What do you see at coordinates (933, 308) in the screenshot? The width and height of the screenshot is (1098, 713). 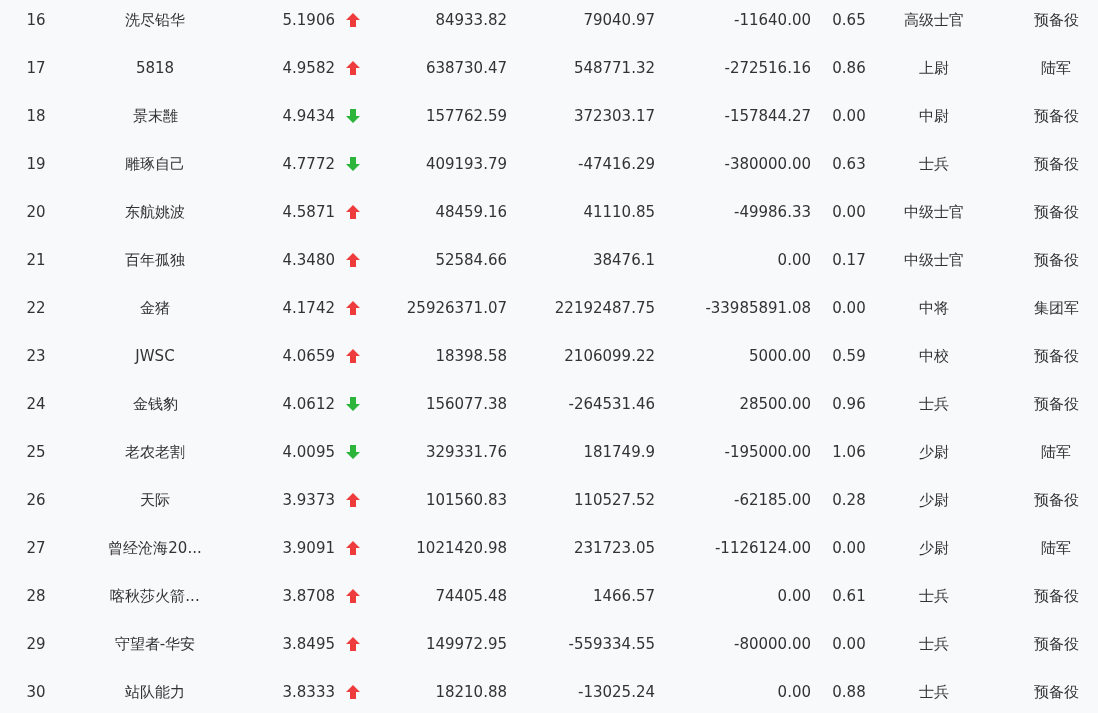 I see `rank-title-cell-text: 中将` at bounding box center [933, 308].